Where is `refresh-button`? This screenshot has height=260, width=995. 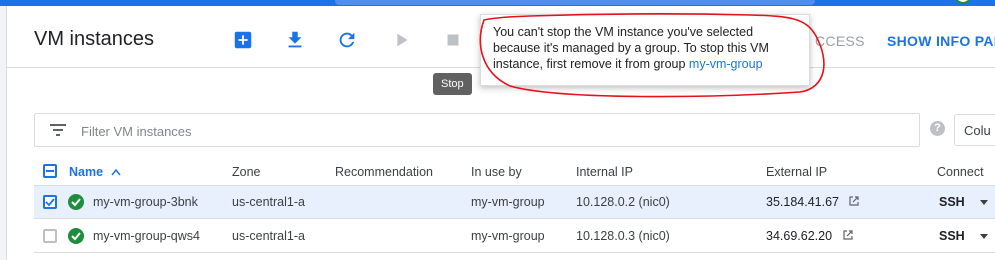 refresh-button is located at coordinates (347, 40).